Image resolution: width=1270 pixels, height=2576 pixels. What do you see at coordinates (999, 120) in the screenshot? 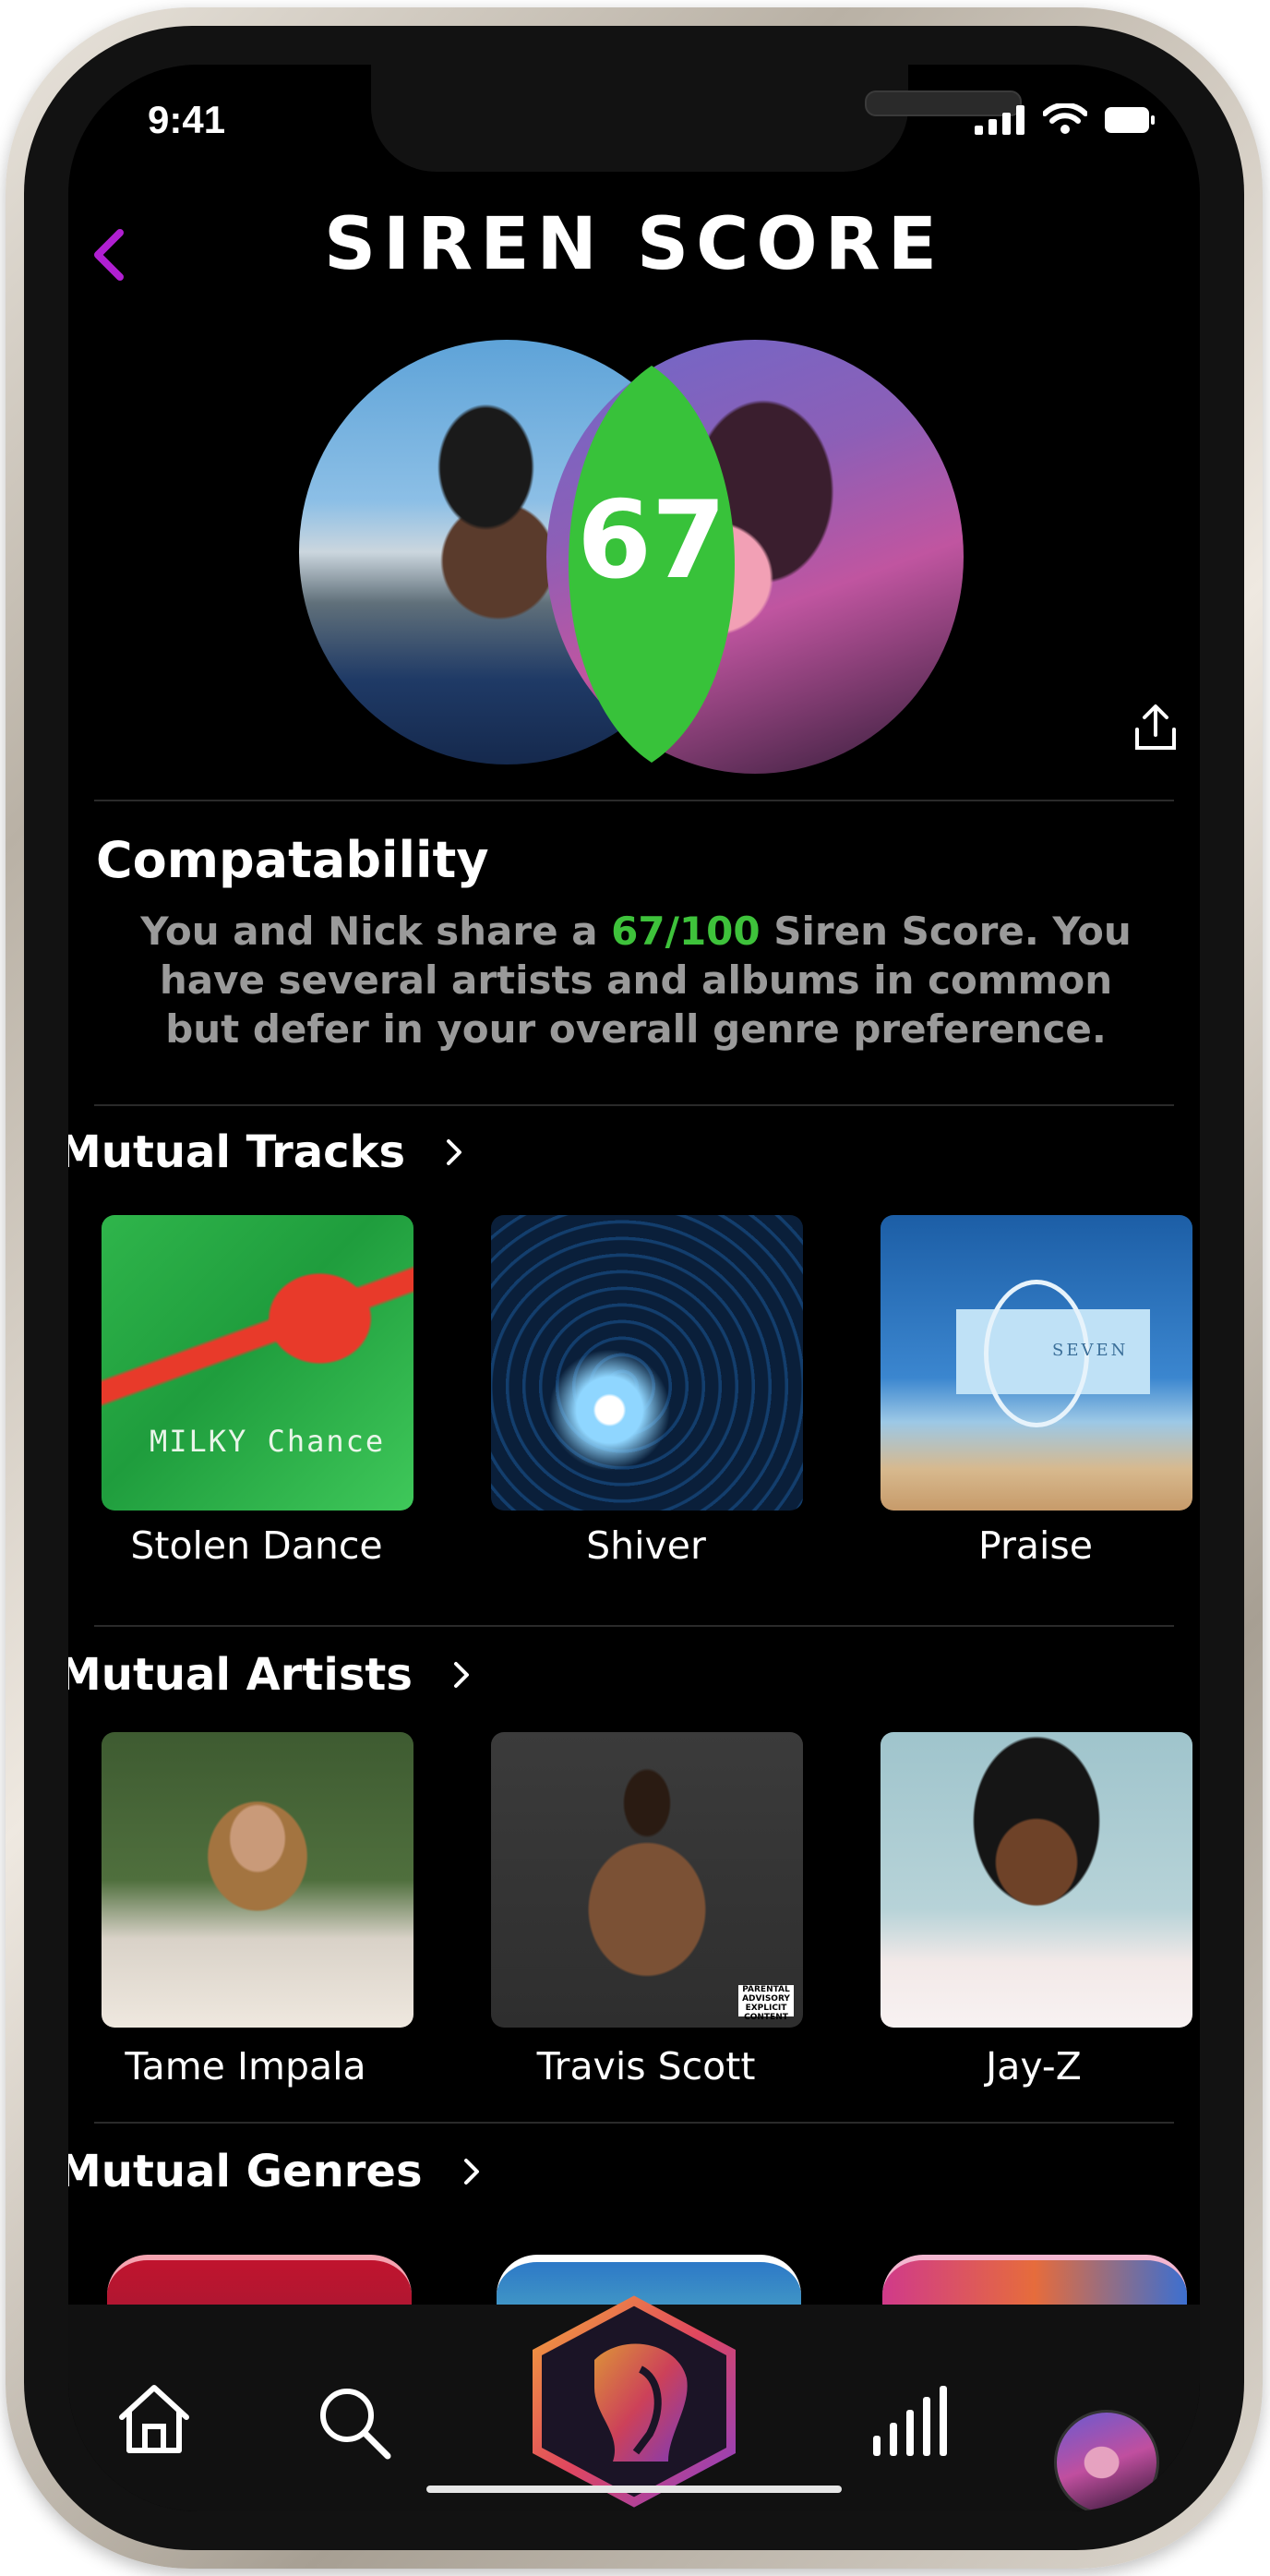
I see `cellular-signal-icon` at bounding box center [999, 120].